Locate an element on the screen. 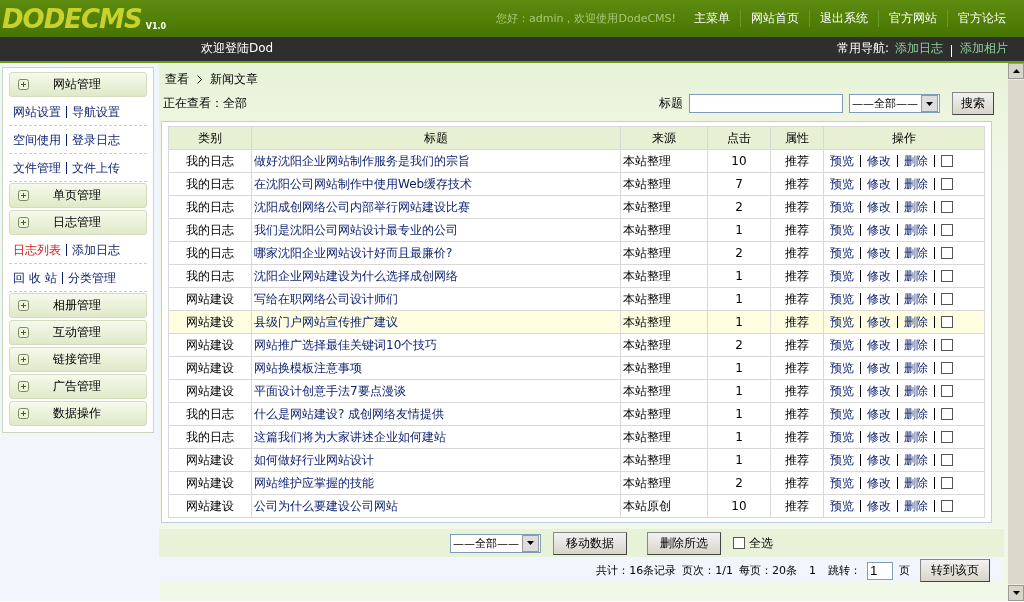  scroll-down-icon is located at coordinates (1016, 593).